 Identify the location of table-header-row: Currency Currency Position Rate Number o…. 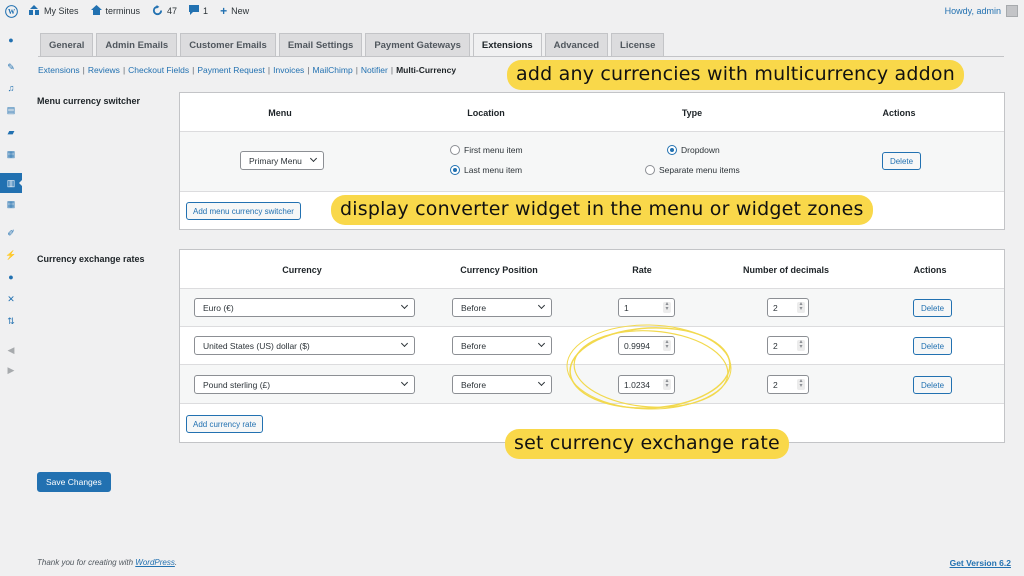
(592, 269).